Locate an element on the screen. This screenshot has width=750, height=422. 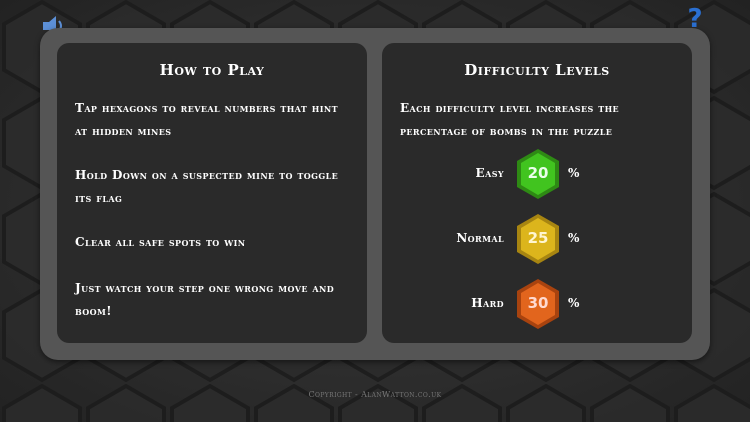
instruction-win: Clear all safe spots to win is located at coordinates (160, 242).